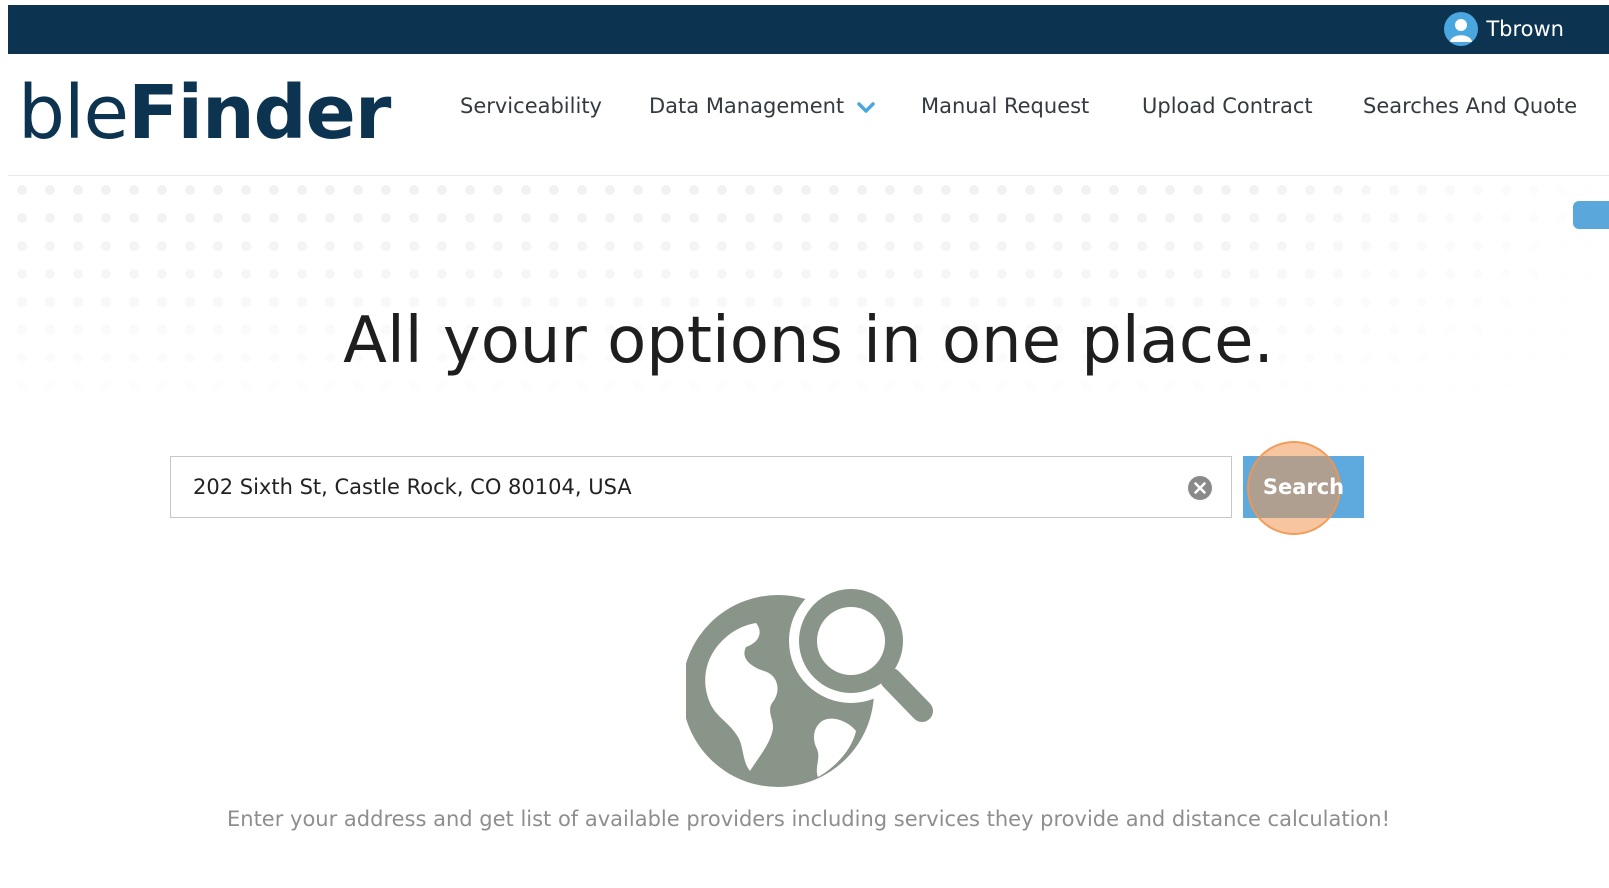 The image size is (1609, 888). Describe the element at coordinates (1200, 488) in the screenshot. I see `clear-input-icon` at that location.